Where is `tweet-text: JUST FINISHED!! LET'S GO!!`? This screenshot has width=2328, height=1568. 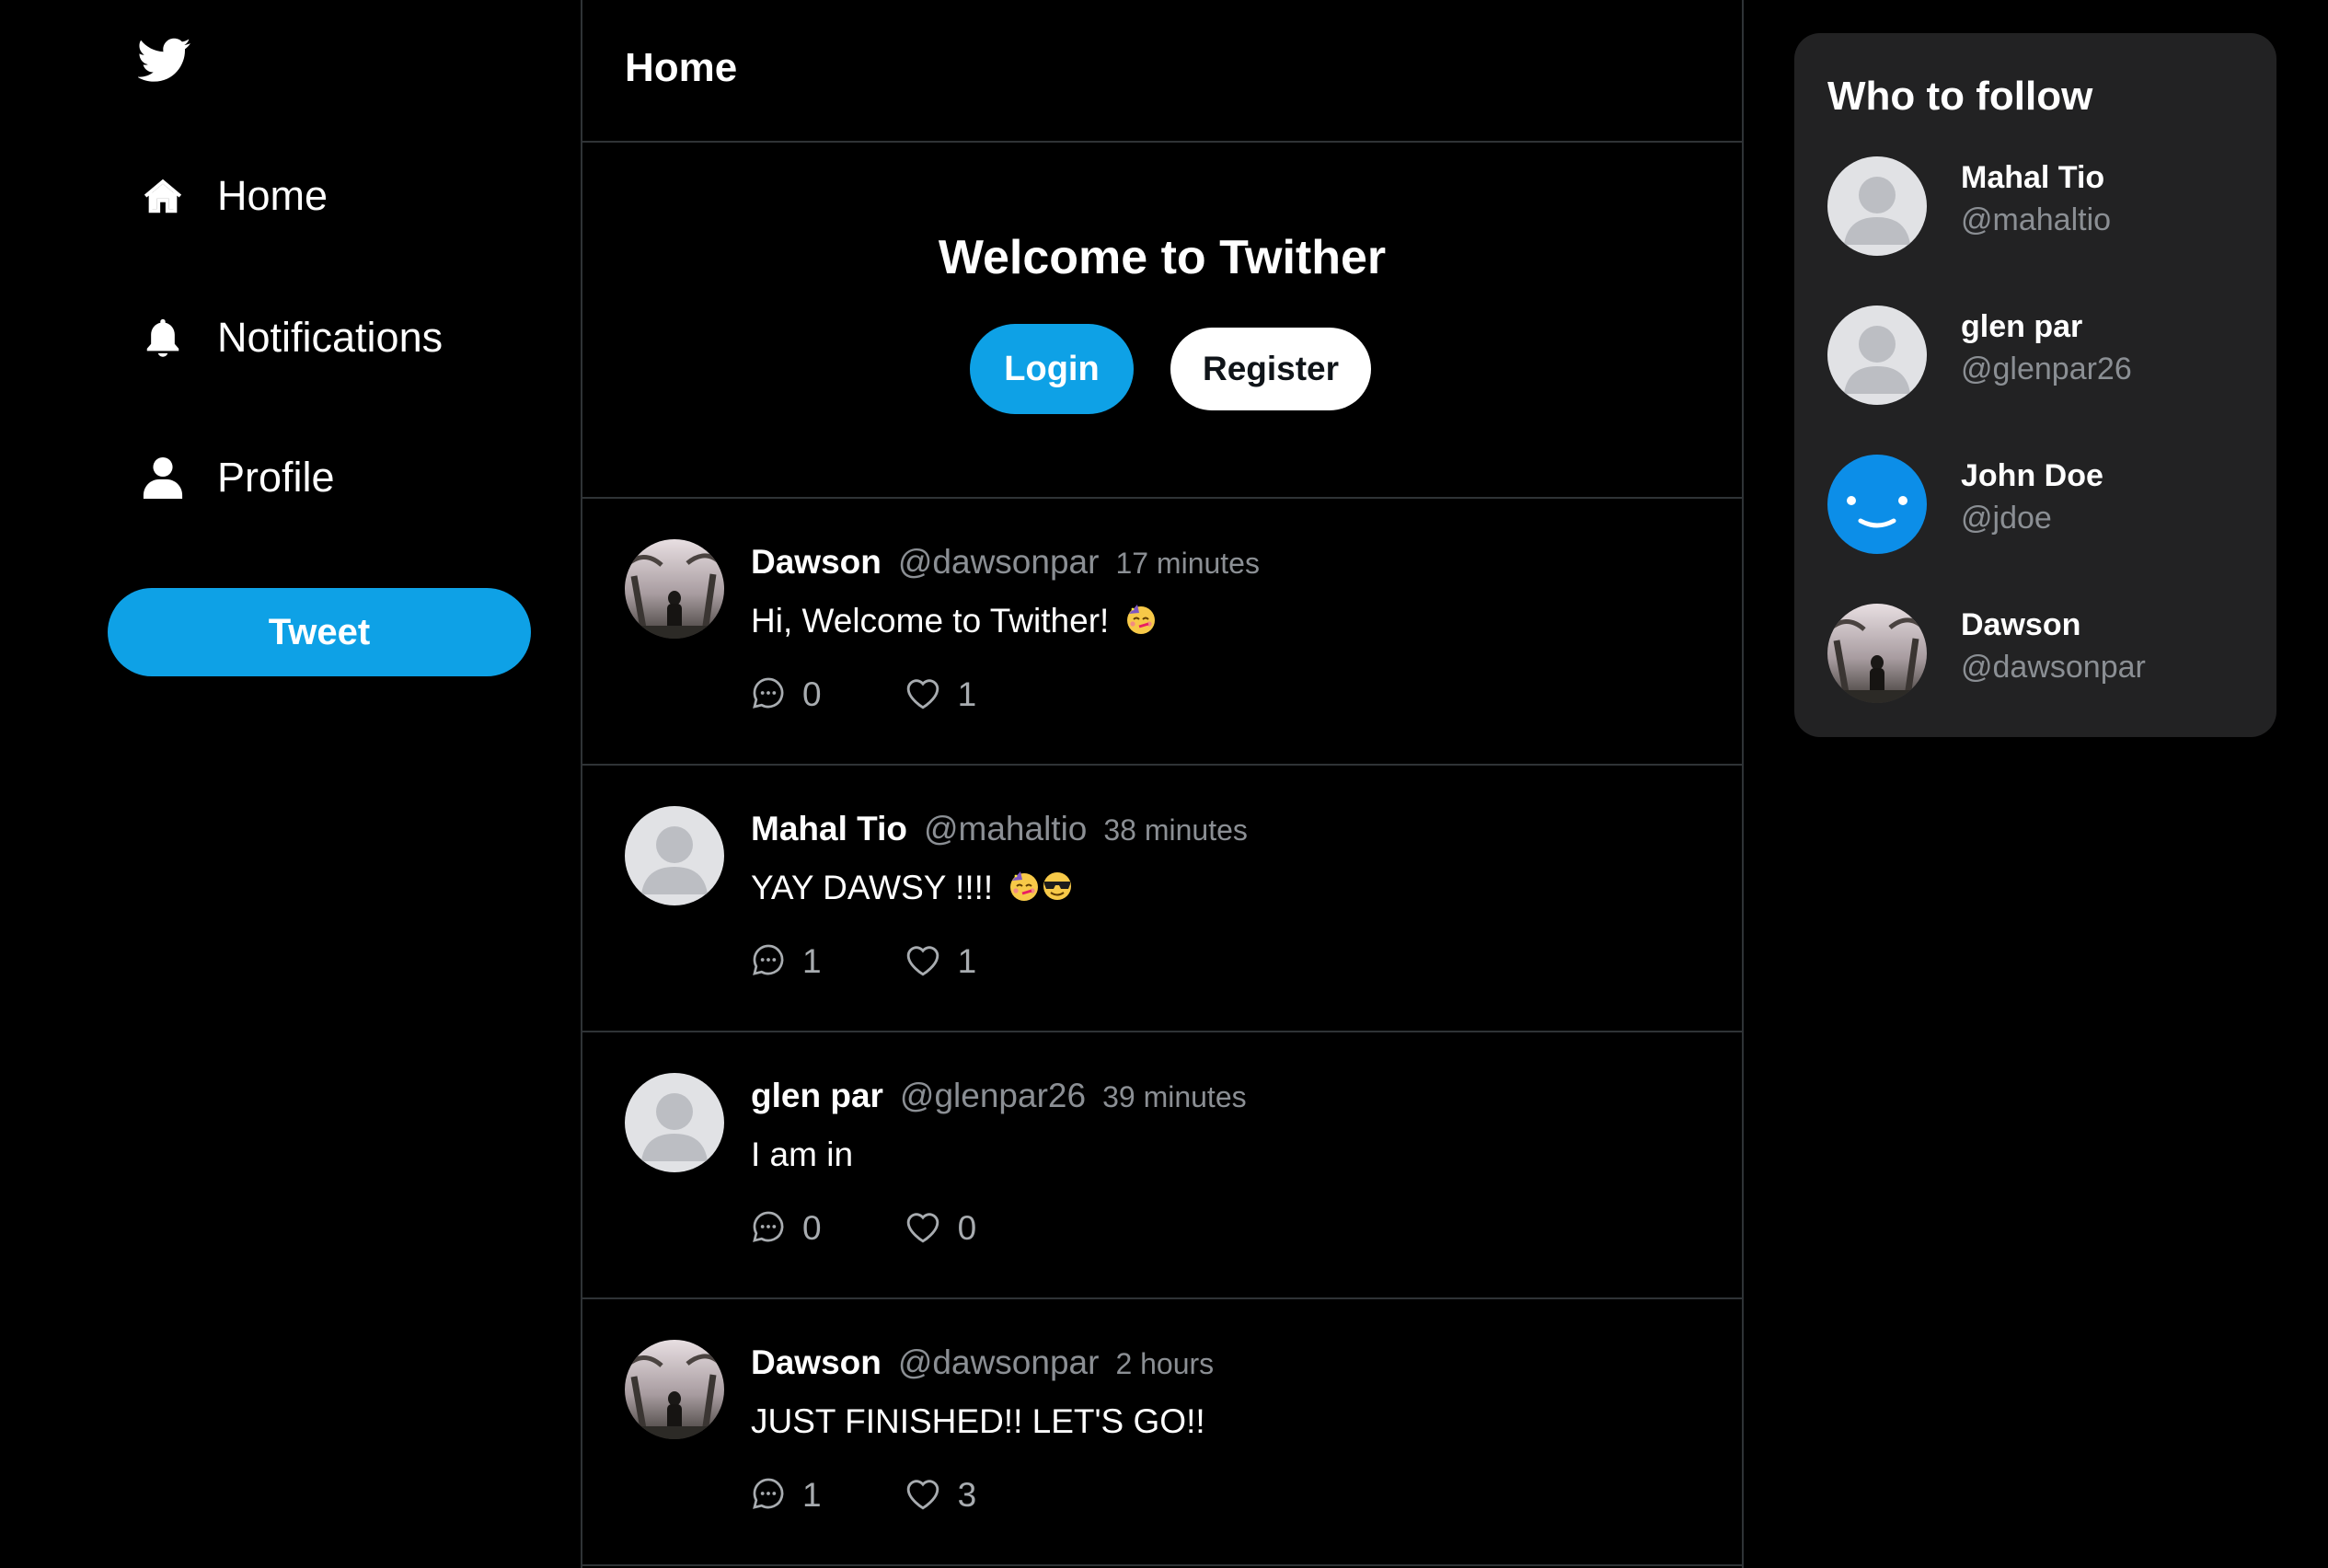
tweet-text: JUST FINISHED!! LET'S GO!! is located at coordinates (978, 1421).